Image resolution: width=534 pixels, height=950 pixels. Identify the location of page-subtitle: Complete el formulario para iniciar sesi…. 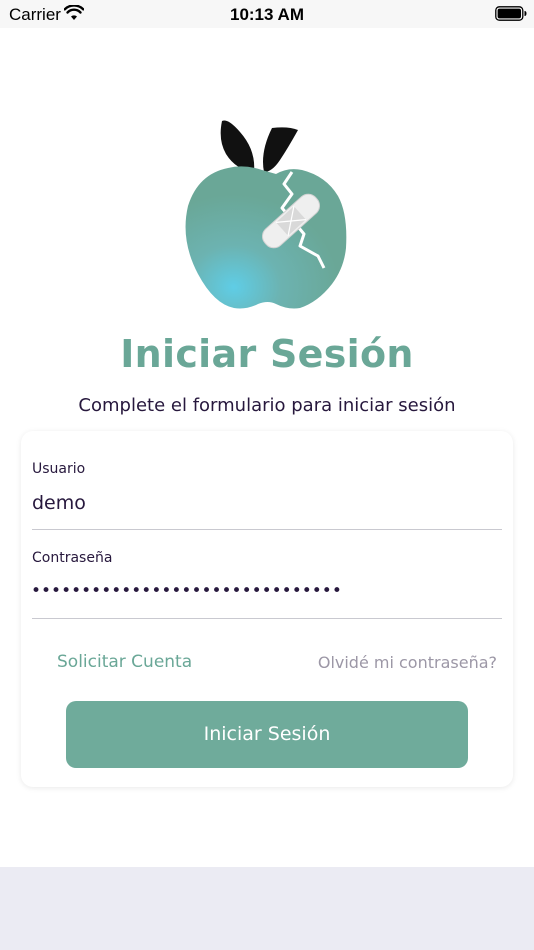
(267, 405).